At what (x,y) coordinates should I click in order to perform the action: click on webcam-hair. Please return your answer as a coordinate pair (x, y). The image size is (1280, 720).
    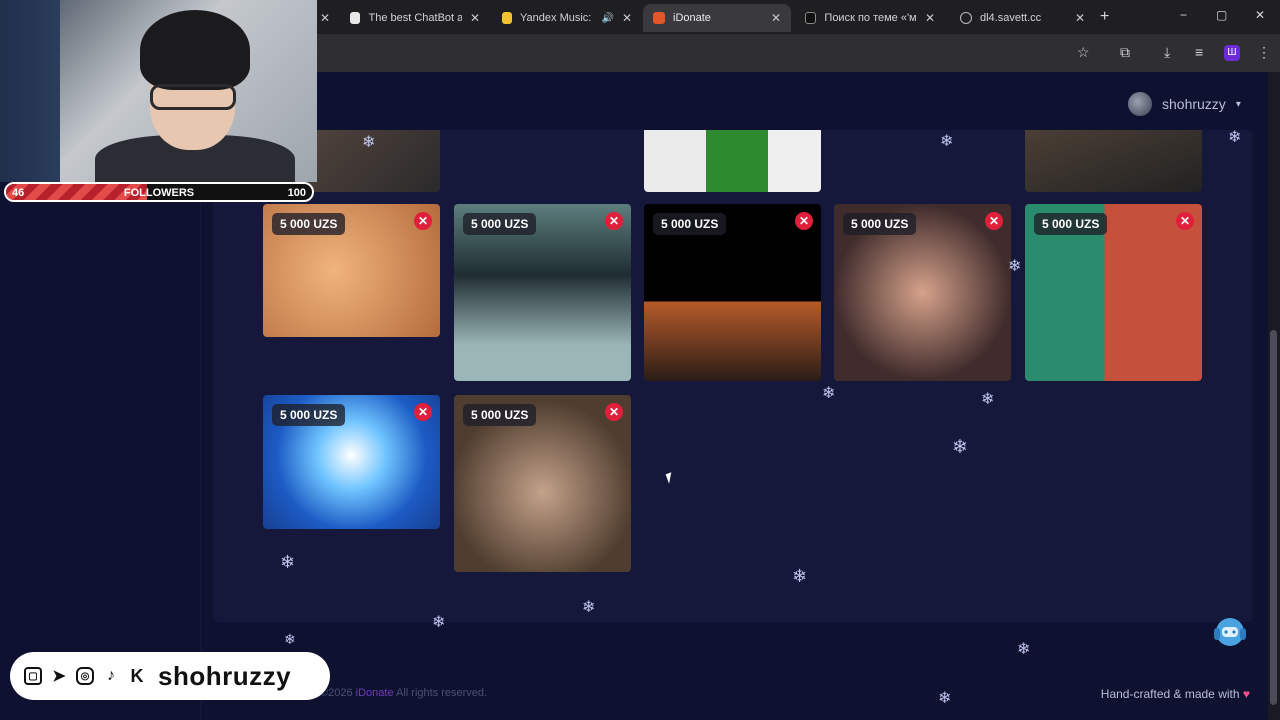
    Looking at the image, I should click on (195, 50).